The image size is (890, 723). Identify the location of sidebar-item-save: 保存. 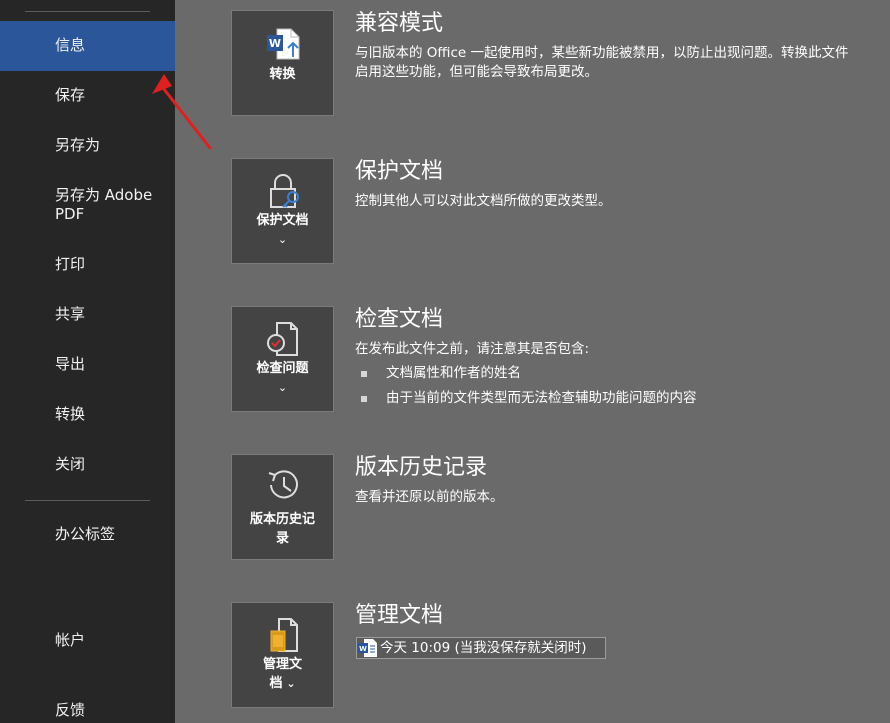
(87, 95).